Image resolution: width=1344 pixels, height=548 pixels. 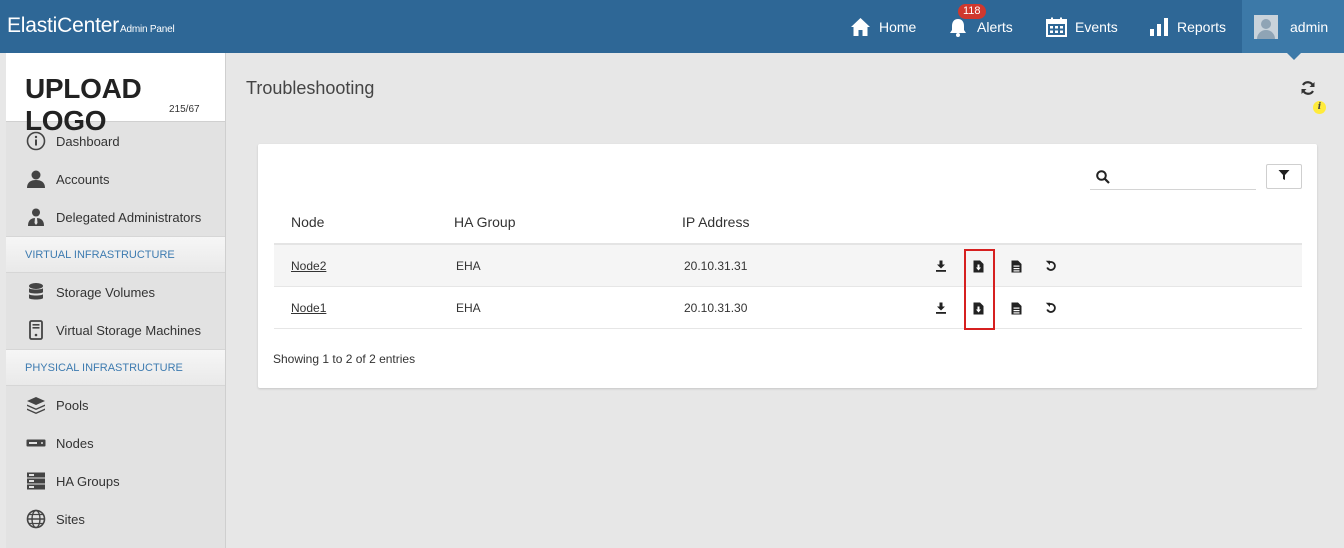 What do you see at coordinates (88, 481) in the screenshot?
I see `sidebar-item-label: HA Groups` at bounding box center [88, 481].